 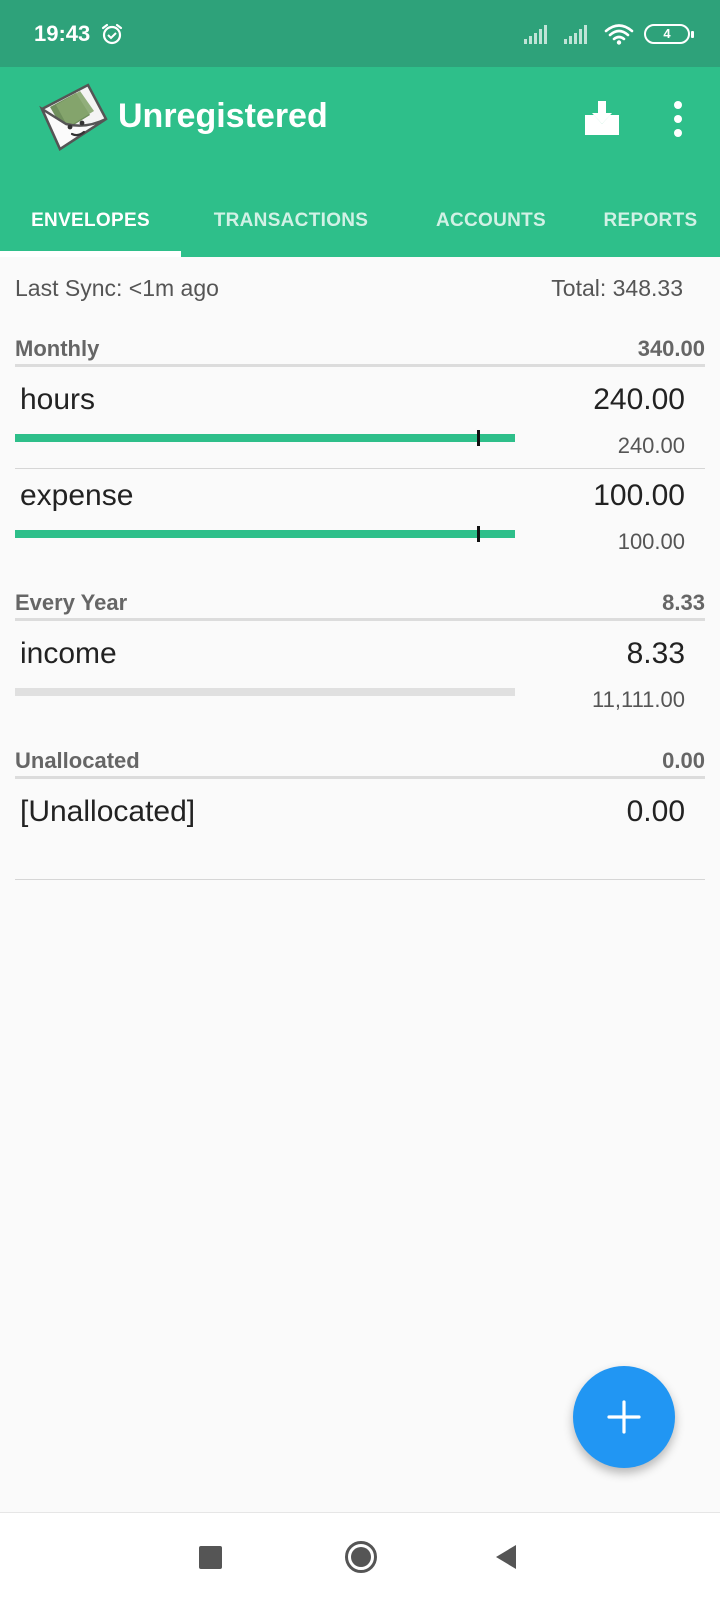 I want to click on tab-label: ENVELOPES, so click(x=90, y=220).